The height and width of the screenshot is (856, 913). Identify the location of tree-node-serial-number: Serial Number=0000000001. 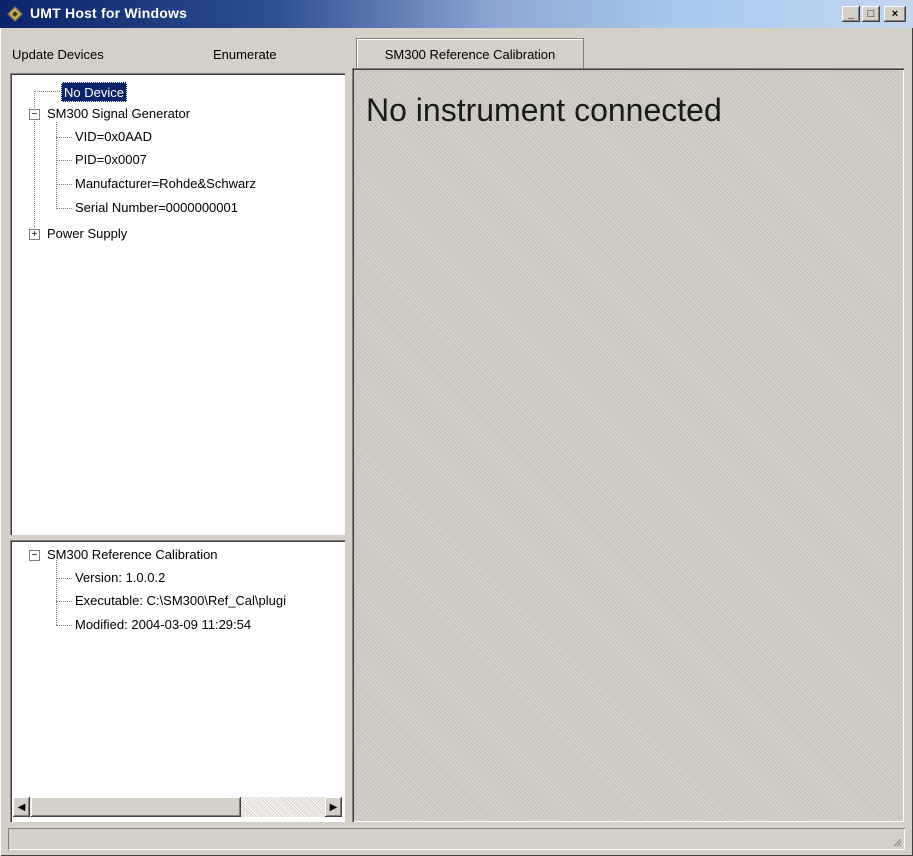
(156, 207).